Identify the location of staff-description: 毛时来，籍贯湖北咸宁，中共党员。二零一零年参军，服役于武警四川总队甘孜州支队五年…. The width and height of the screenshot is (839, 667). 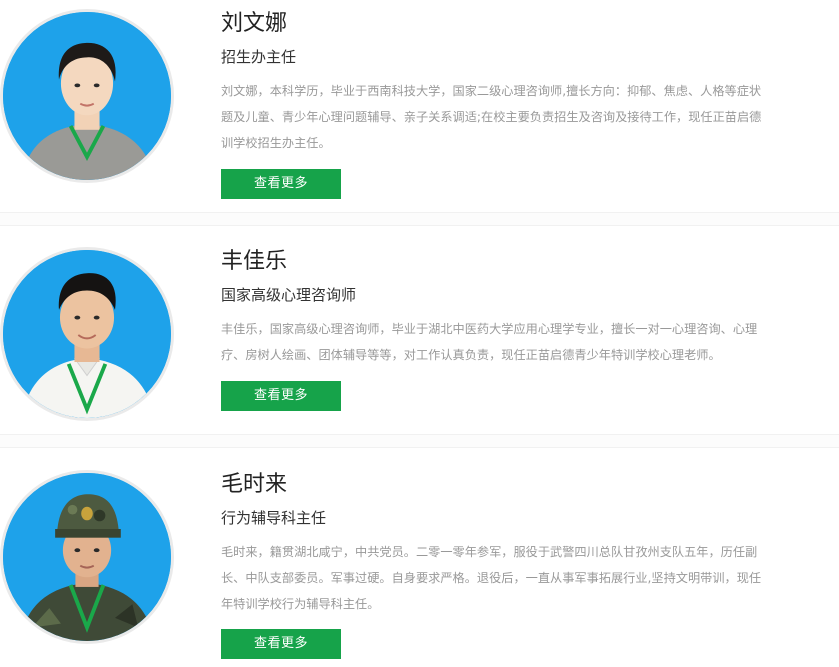
(530, 578).